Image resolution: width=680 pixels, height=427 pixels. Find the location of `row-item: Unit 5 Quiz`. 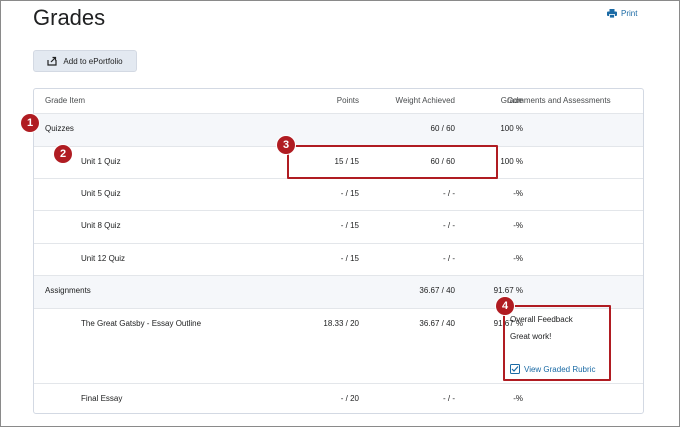

row-item: Unit 5 Quiz is located at coordinates (101, 193).